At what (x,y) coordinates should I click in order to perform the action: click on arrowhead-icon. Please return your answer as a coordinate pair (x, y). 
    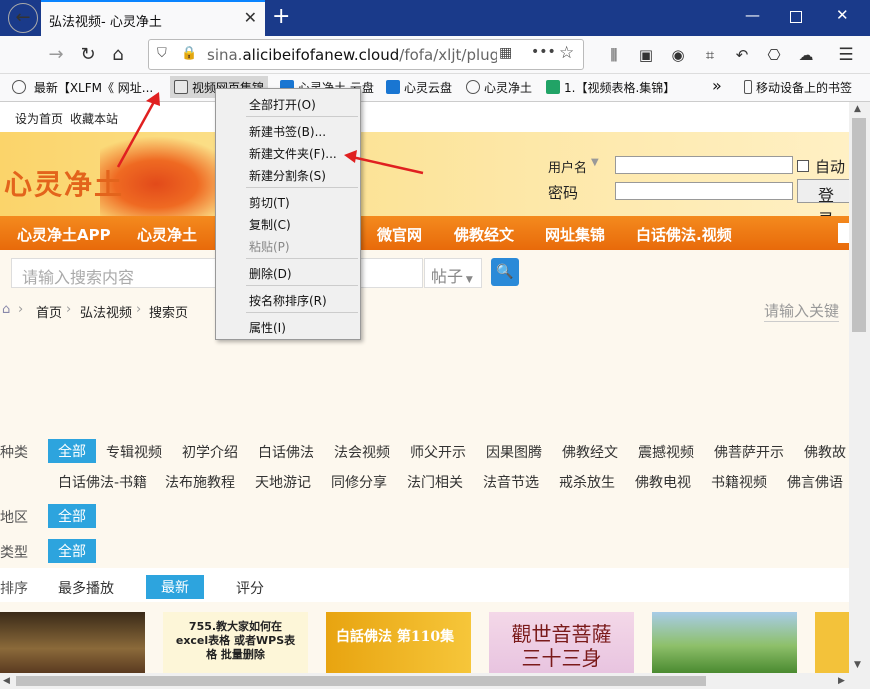
    Looking at the image, I should click on (350, 156).